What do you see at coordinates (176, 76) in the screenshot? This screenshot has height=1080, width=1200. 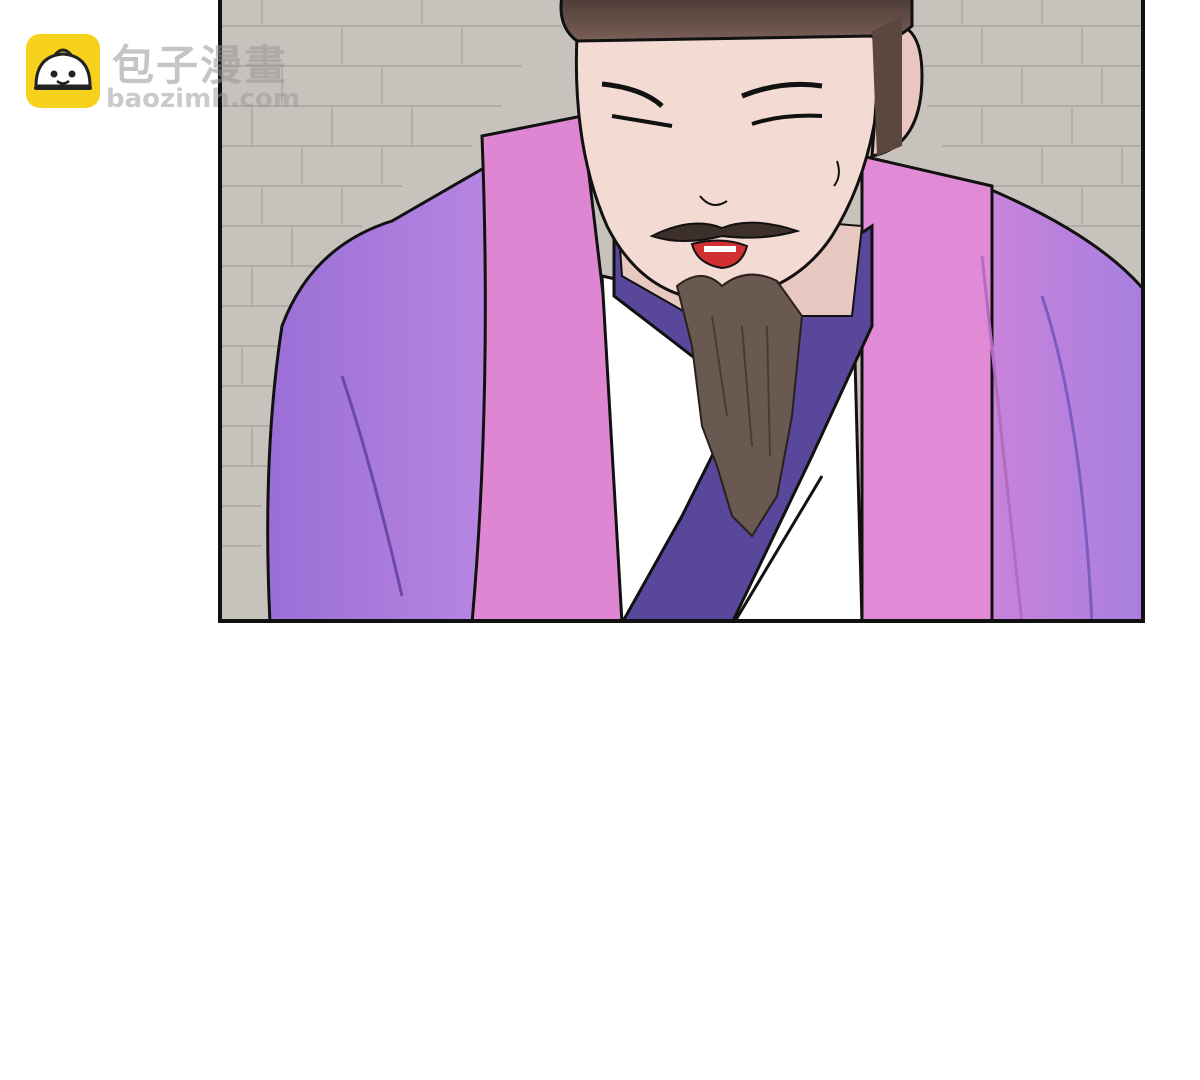 I see `watermark: 包子漫畫 baozimh.com` at bounding box center [176, 76].